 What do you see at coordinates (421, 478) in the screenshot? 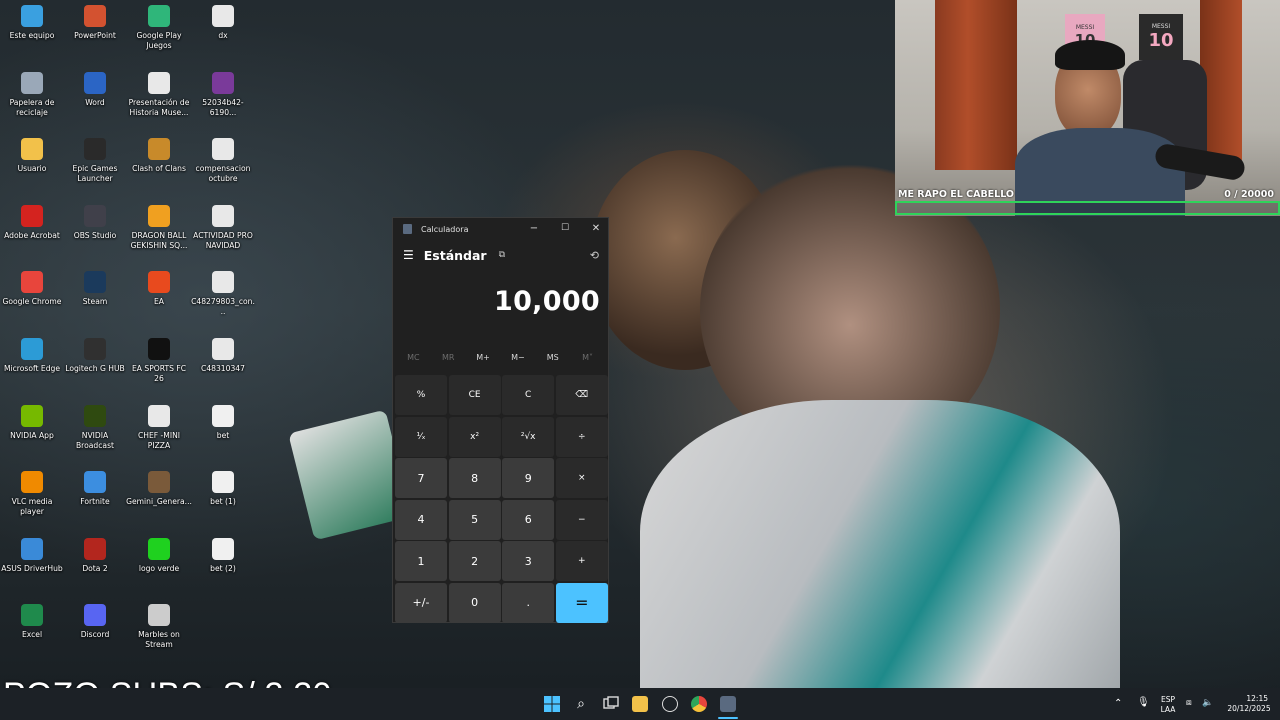
I see `calc-key: 7` at bounding box center [421, 478].